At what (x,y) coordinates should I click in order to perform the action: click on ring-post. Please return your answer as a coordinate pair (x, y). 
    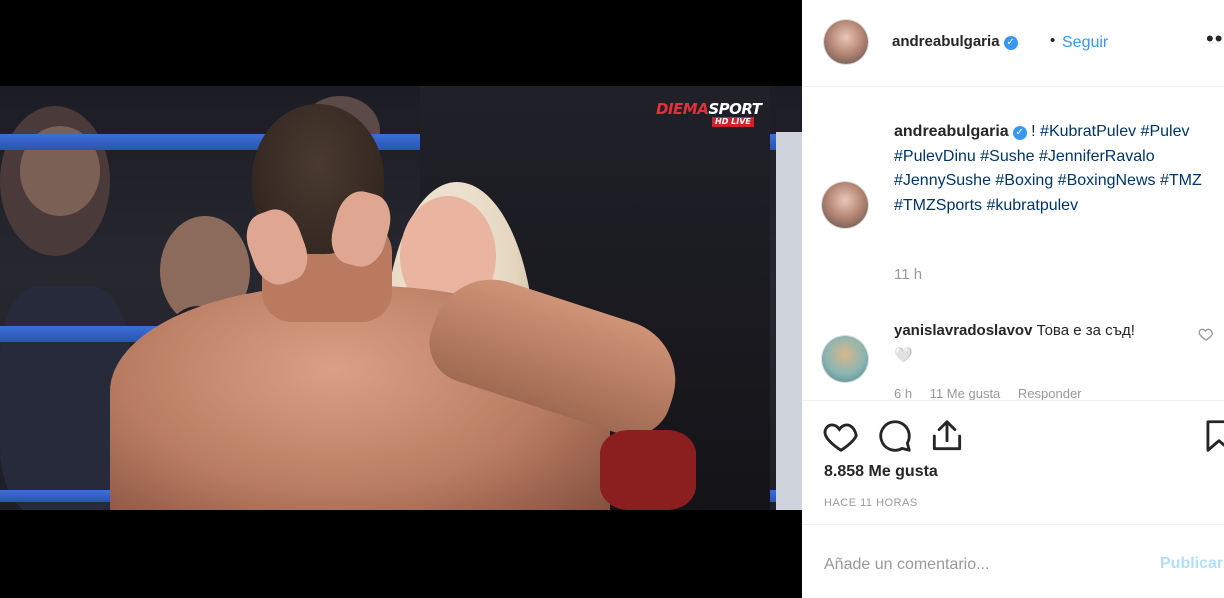
    Looking at the image, I should click on (789, 321).